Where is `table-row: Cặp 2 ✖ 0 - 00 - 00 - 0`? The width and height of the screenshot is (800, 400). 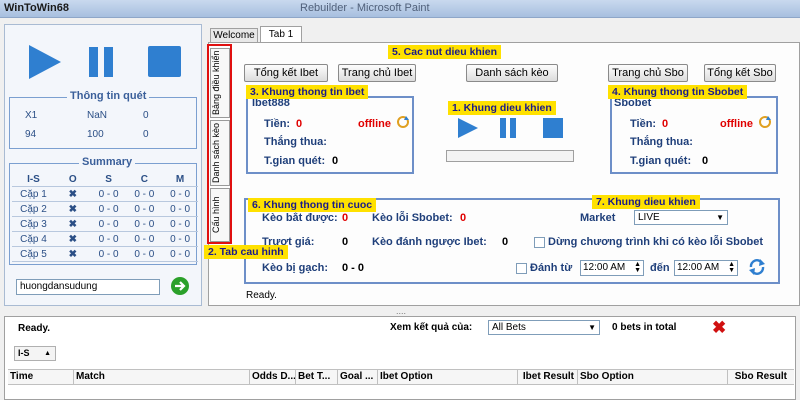 table-row: Cặp 2 ✖ 0 - 00 - 00 - 0 is located at coordinates (105, 209).